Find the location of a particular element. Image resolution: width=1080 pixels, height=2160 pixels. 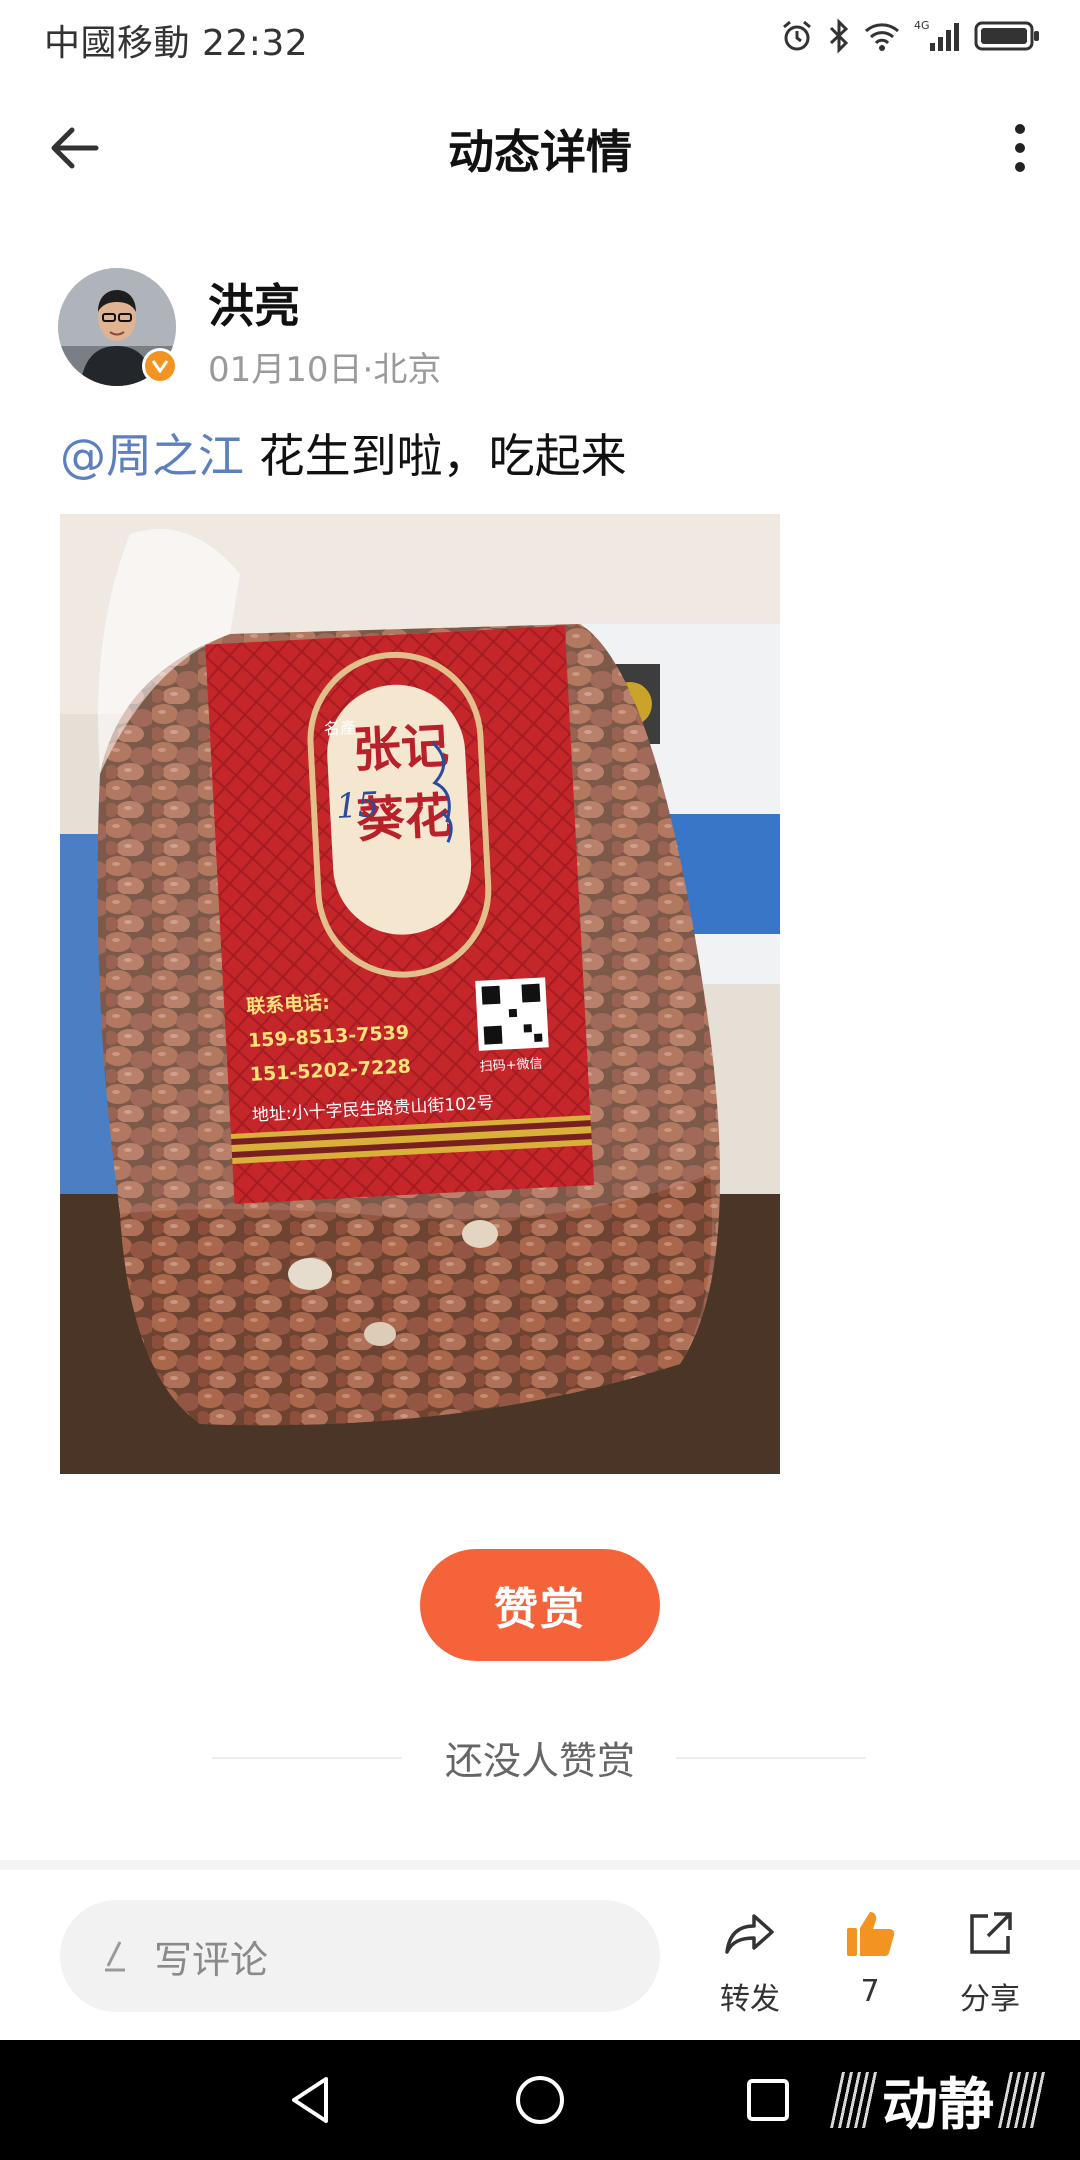

divider-right is located at coordinates (771, 1758).